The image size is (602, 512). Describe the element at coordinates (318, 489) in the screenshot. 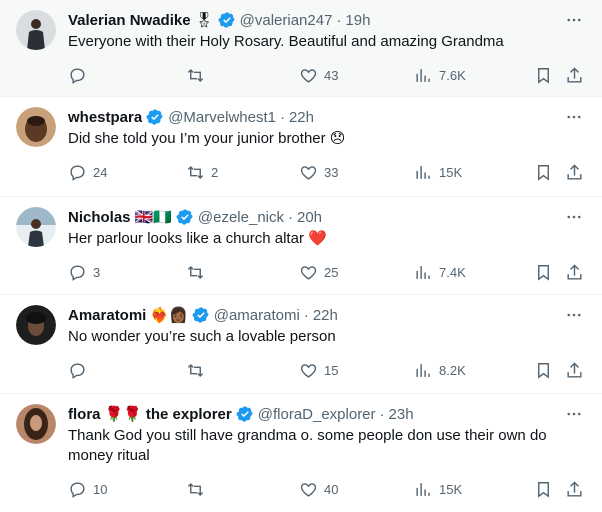

I see `like-button: 40` at that location.